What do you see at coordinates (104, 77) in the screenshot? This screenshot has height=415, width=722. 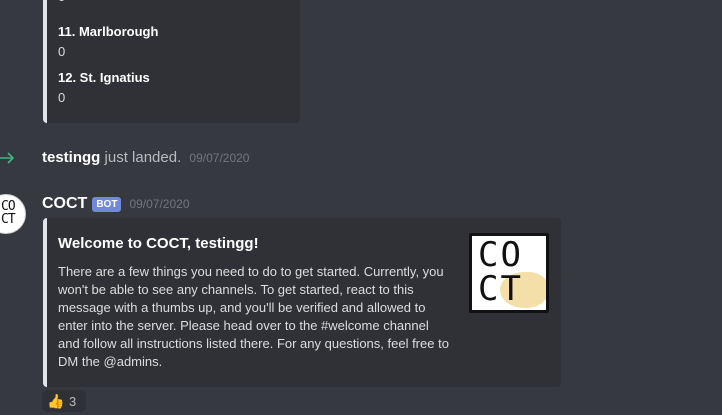 I see `field-name: 12. St. Ignatius` at bounding box center [104, 77].